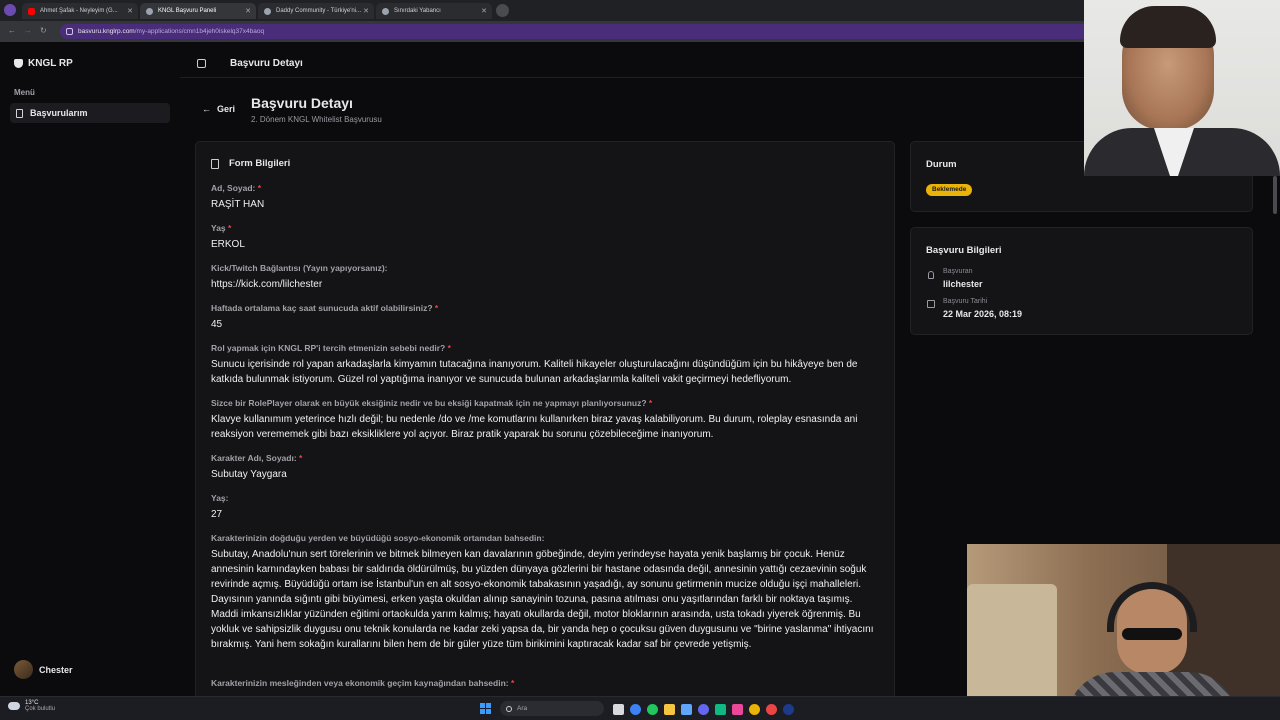 This screenshot has height=720, width=1280. I want to click on browser-tab: Ahmet Şafak - Neyleyim (G... ✕, so click(80, 11).